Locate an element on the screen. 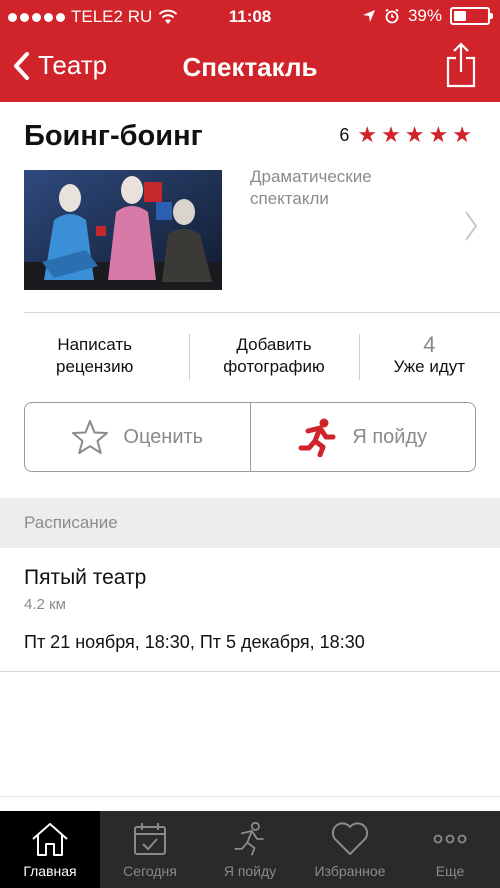  share-icon is located at coordinates (461, 65).